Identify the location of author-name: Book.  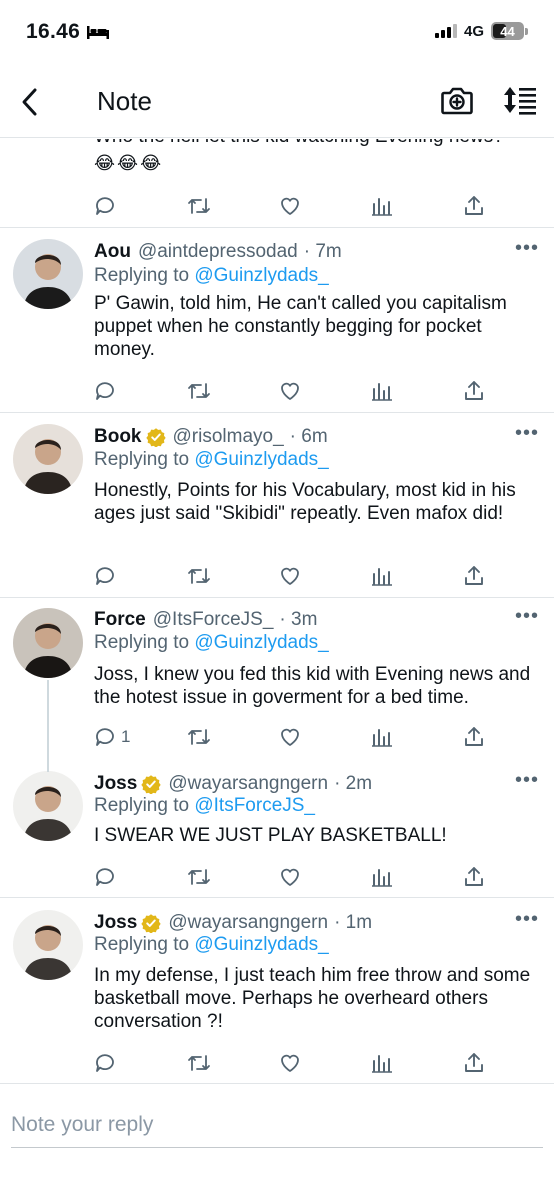
(118, 437).